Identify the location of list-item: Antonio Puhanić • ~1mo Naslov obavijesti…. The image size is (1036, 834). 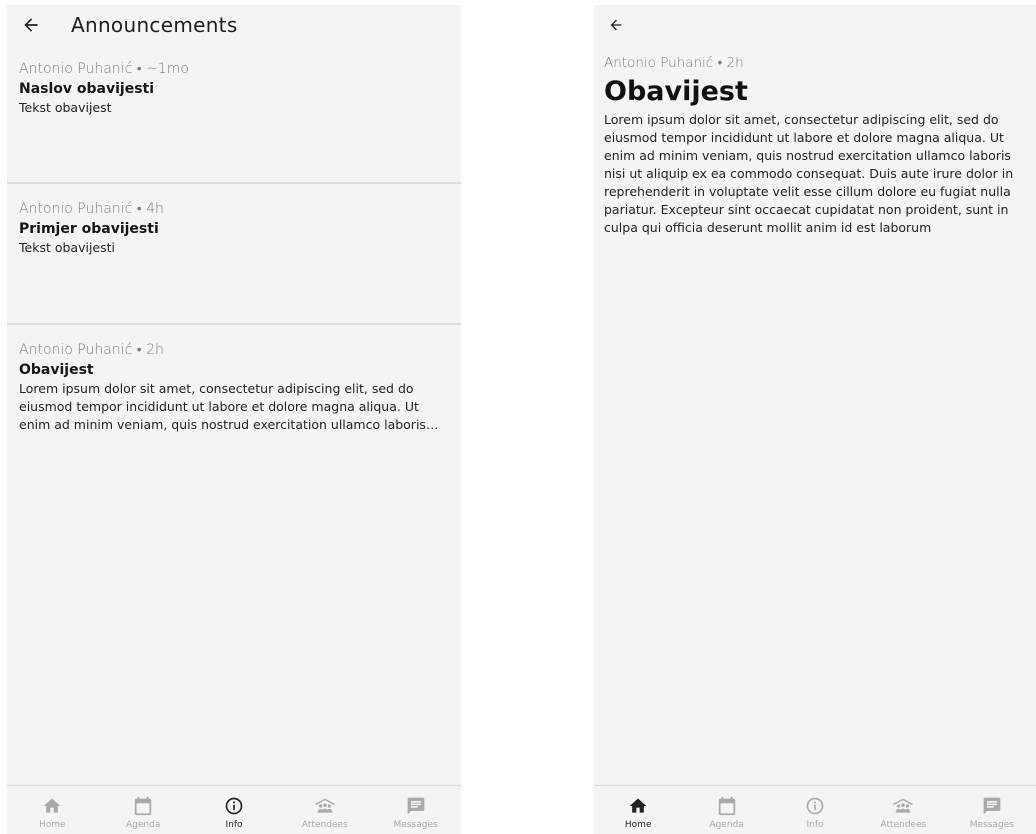
(234, 117).